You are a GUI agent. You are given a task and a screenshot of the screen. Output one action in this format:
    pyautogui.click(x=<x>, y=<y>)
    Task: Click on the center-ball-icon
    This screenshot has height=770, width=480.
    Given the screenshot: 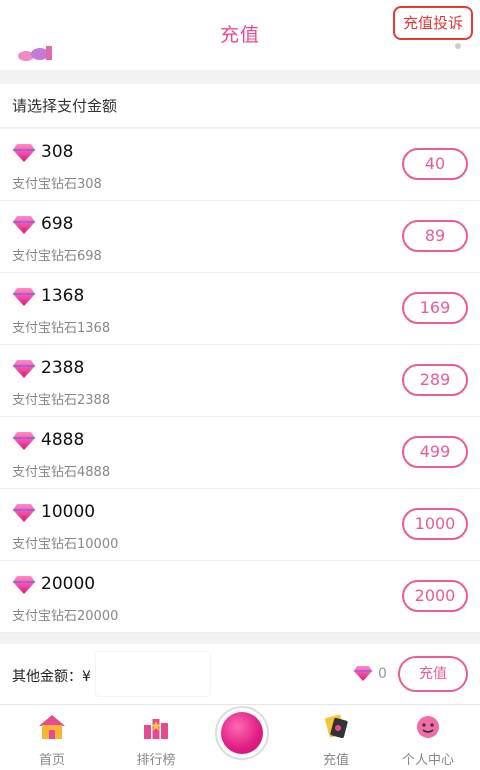 What is the action you would take?
    pyautogui.click(x=242, y=733)
    